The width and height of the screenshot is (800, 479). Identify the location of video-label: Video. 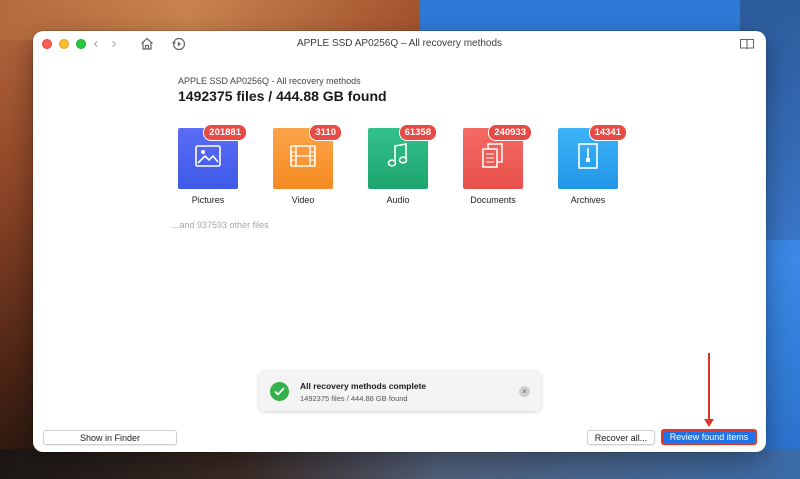
(303, 200).